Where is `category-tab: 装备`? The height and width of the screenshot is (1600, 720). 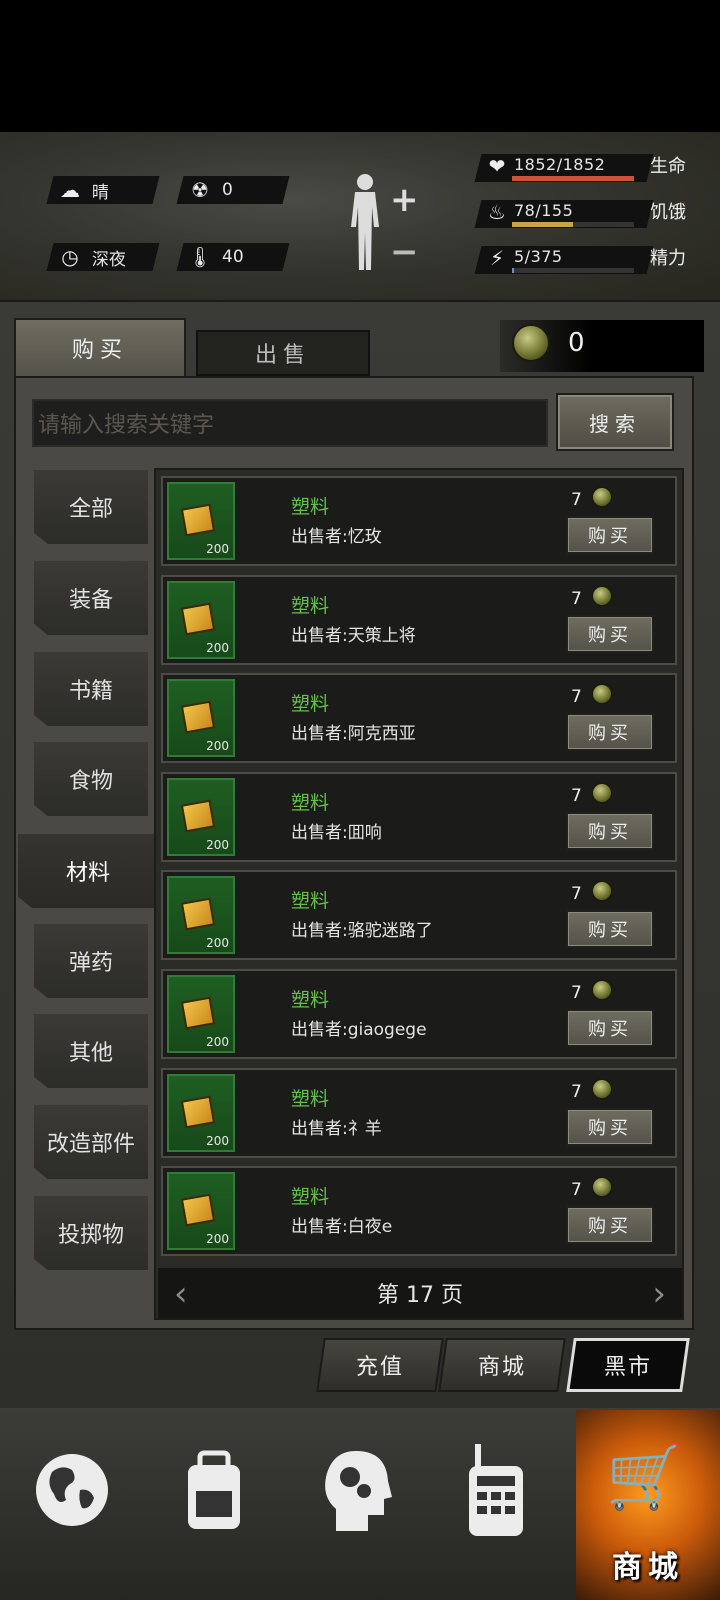 category-tab: 装备 is located at coordinates (91, 598).